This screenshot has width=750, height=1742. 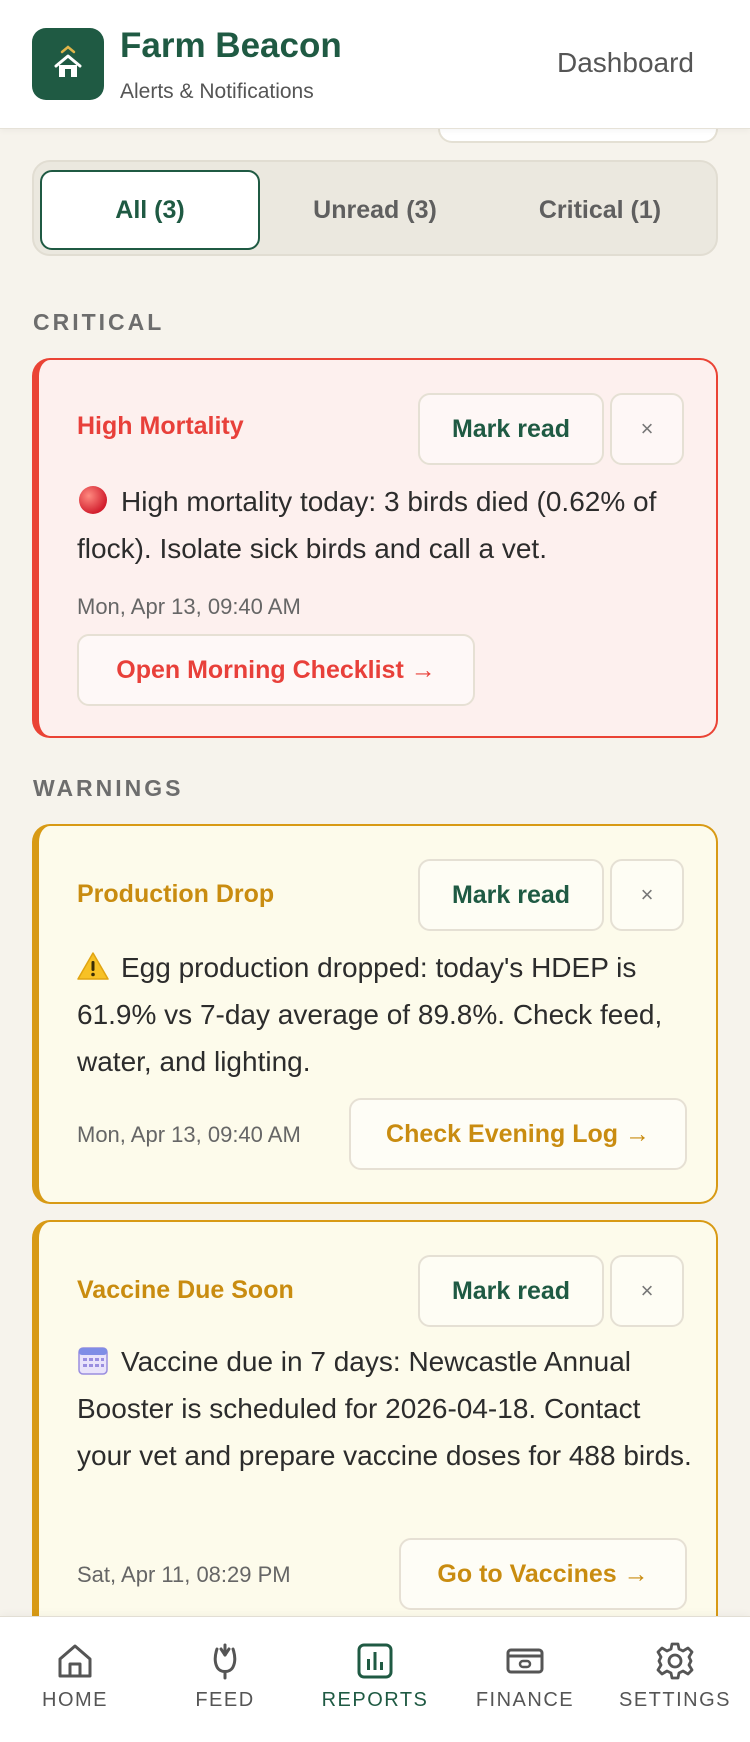 I want to click on nav-settings: SETTINGS, so click(x=675, y=1679).